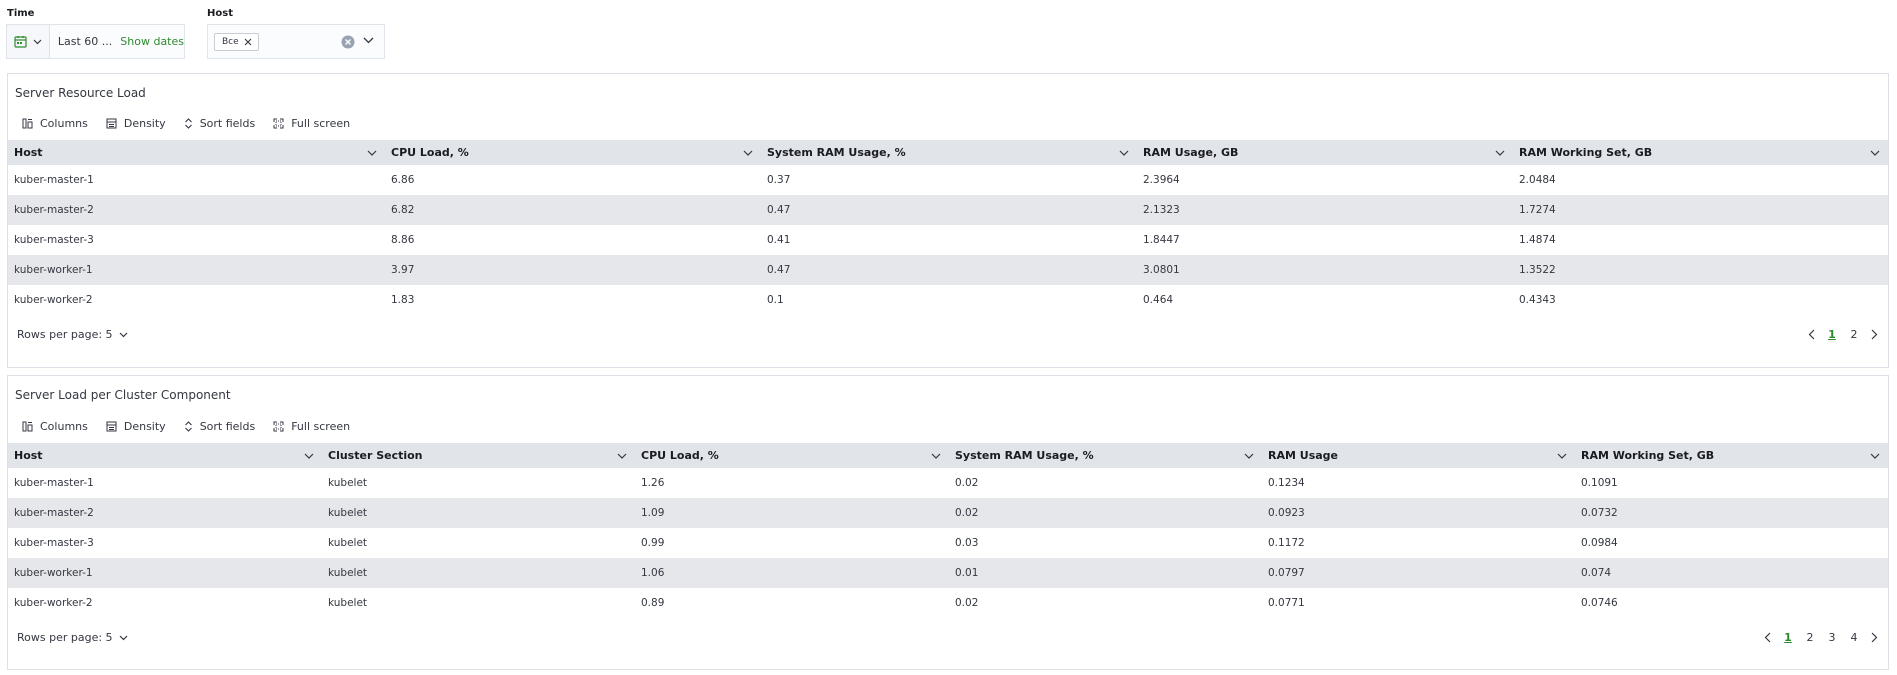  Describe the element at coordinates (53, 300) in the screenshot. I see `cell: kuber-worker-2` at that location.